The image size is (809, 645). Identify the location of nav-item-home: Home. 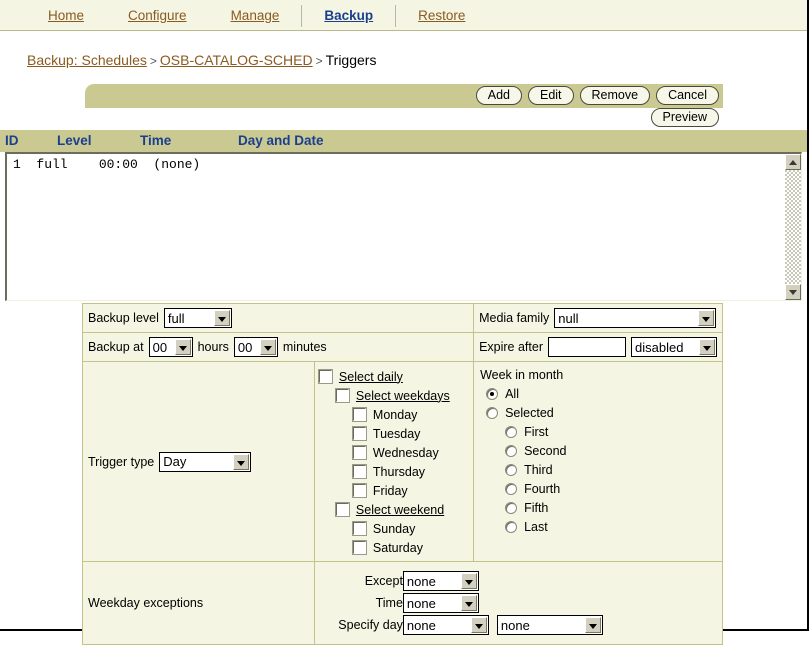
(66, 15).